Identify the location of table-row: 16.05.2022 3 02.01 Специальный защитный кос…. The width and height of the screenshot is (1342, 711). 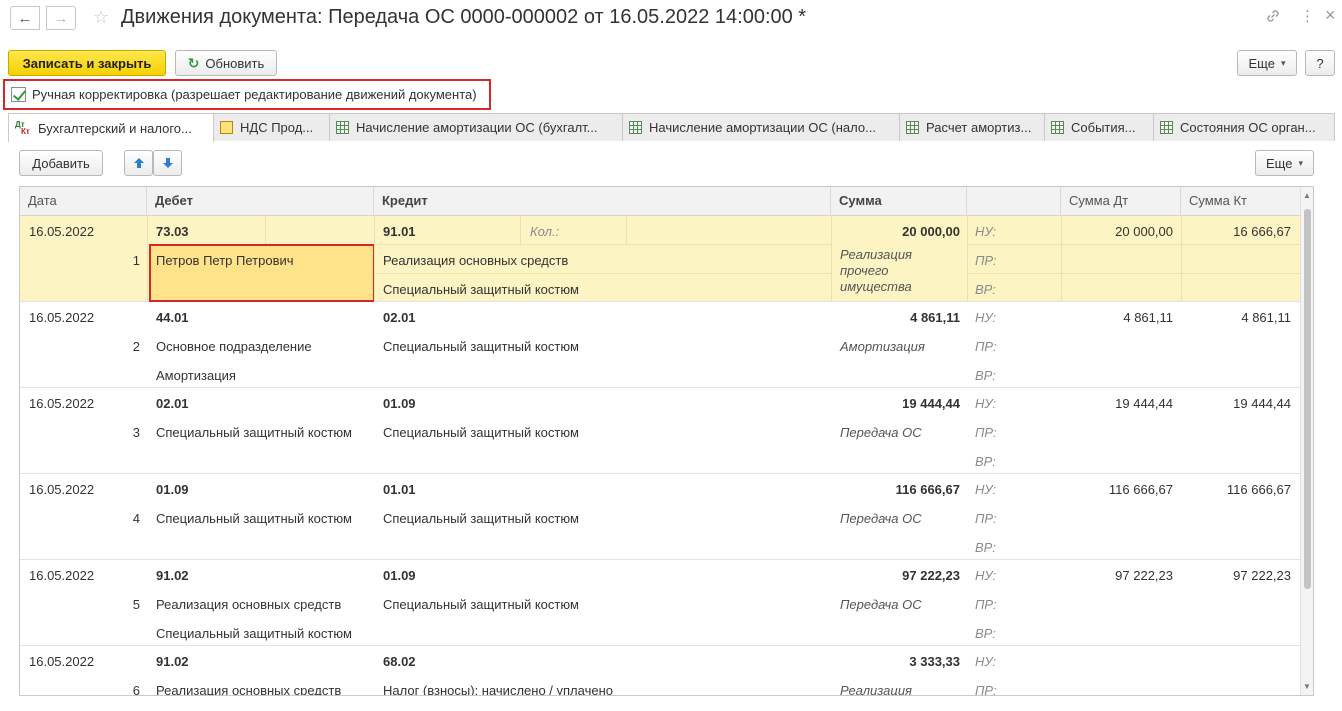
(660, 431).